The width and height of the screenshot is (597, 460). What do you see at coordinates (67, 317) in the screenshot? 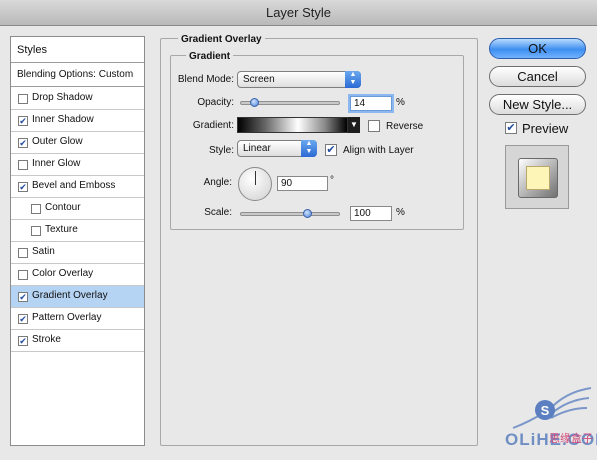
I see `sidebar-item-label: Pattern Overlay` at bounding box center [67, 317].